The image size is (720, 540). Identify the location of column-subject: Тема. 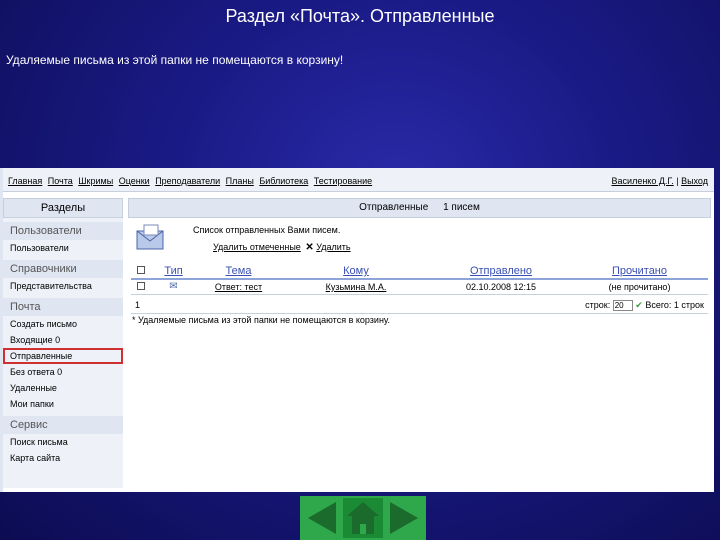
(238, 272).